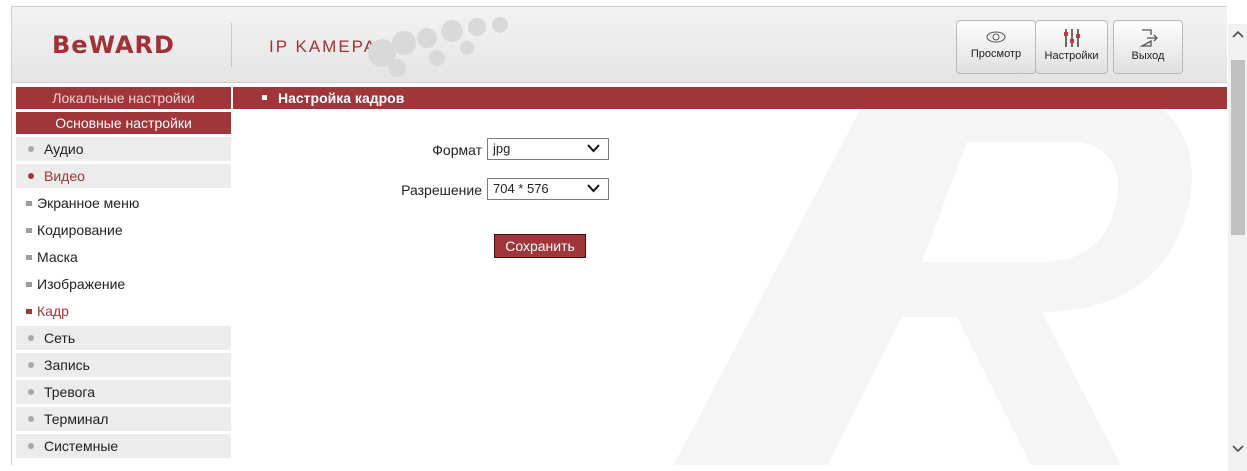 This screenshot has width=1247, height=471. I want to click on sidebar-item-alarm: Тревога, so click(123, 392).